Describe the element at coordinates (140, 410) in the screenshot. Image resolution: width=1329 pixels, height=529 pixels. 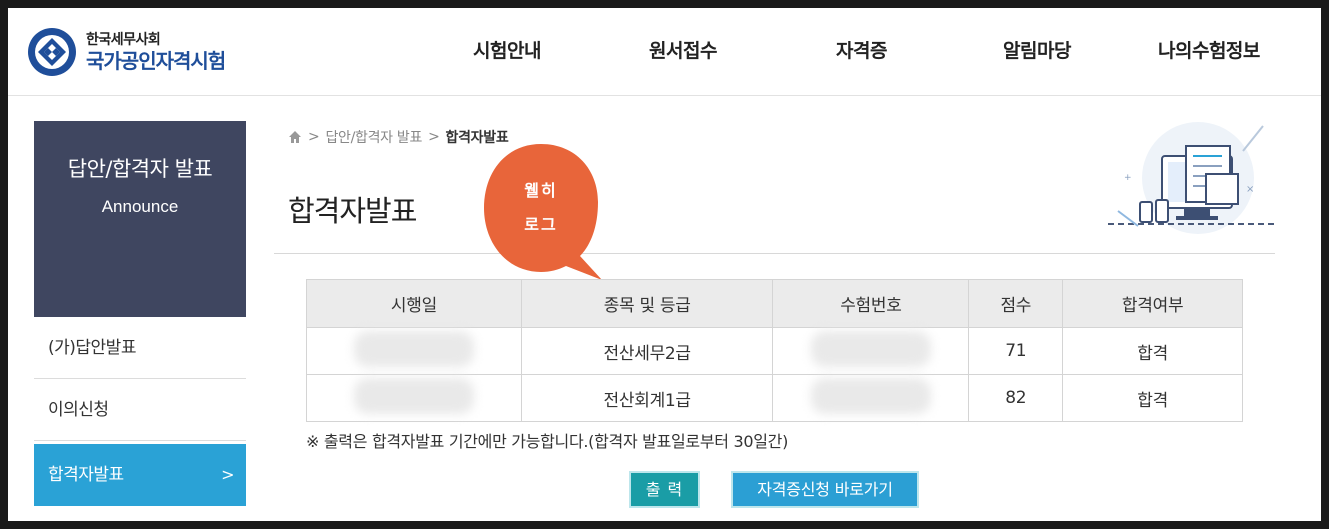
I see `sidebar-item-objection: 이의신청` at that location.